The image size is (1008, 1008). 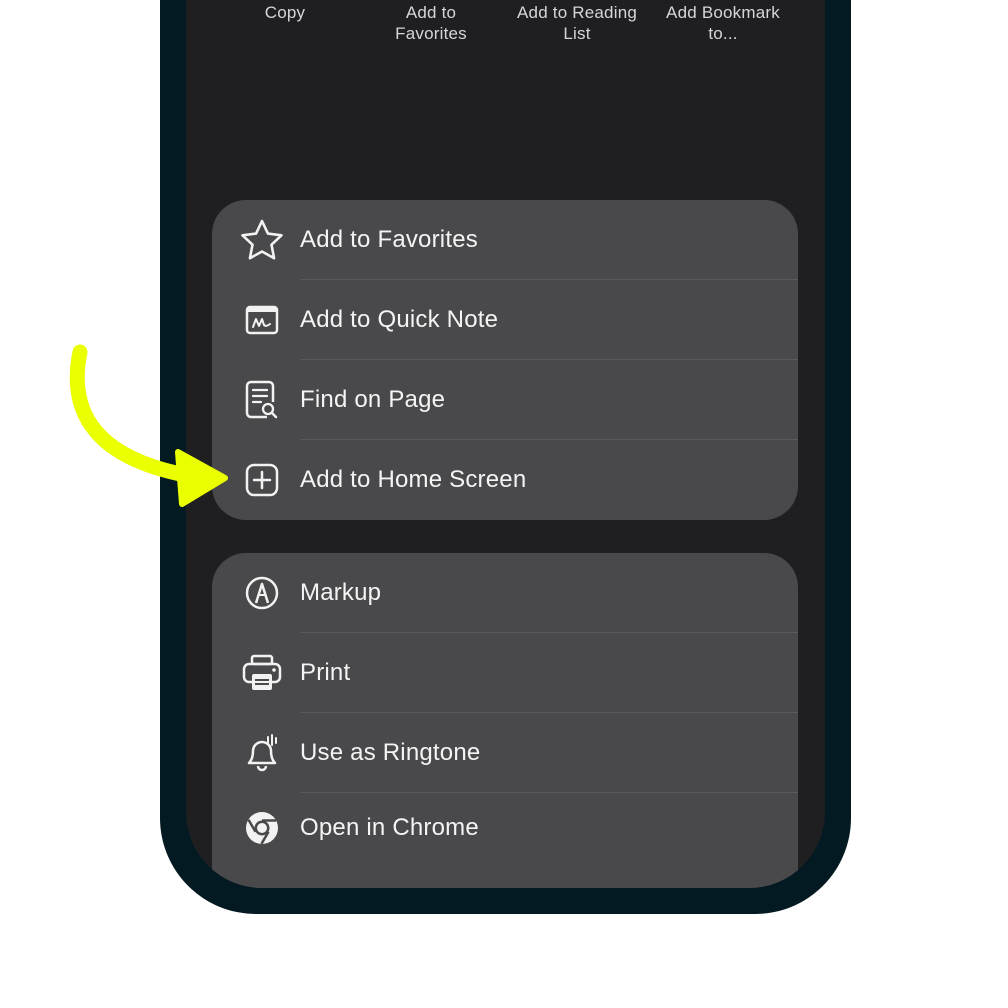 I want to click on quick-note-icon, so click(x=262, y=320).